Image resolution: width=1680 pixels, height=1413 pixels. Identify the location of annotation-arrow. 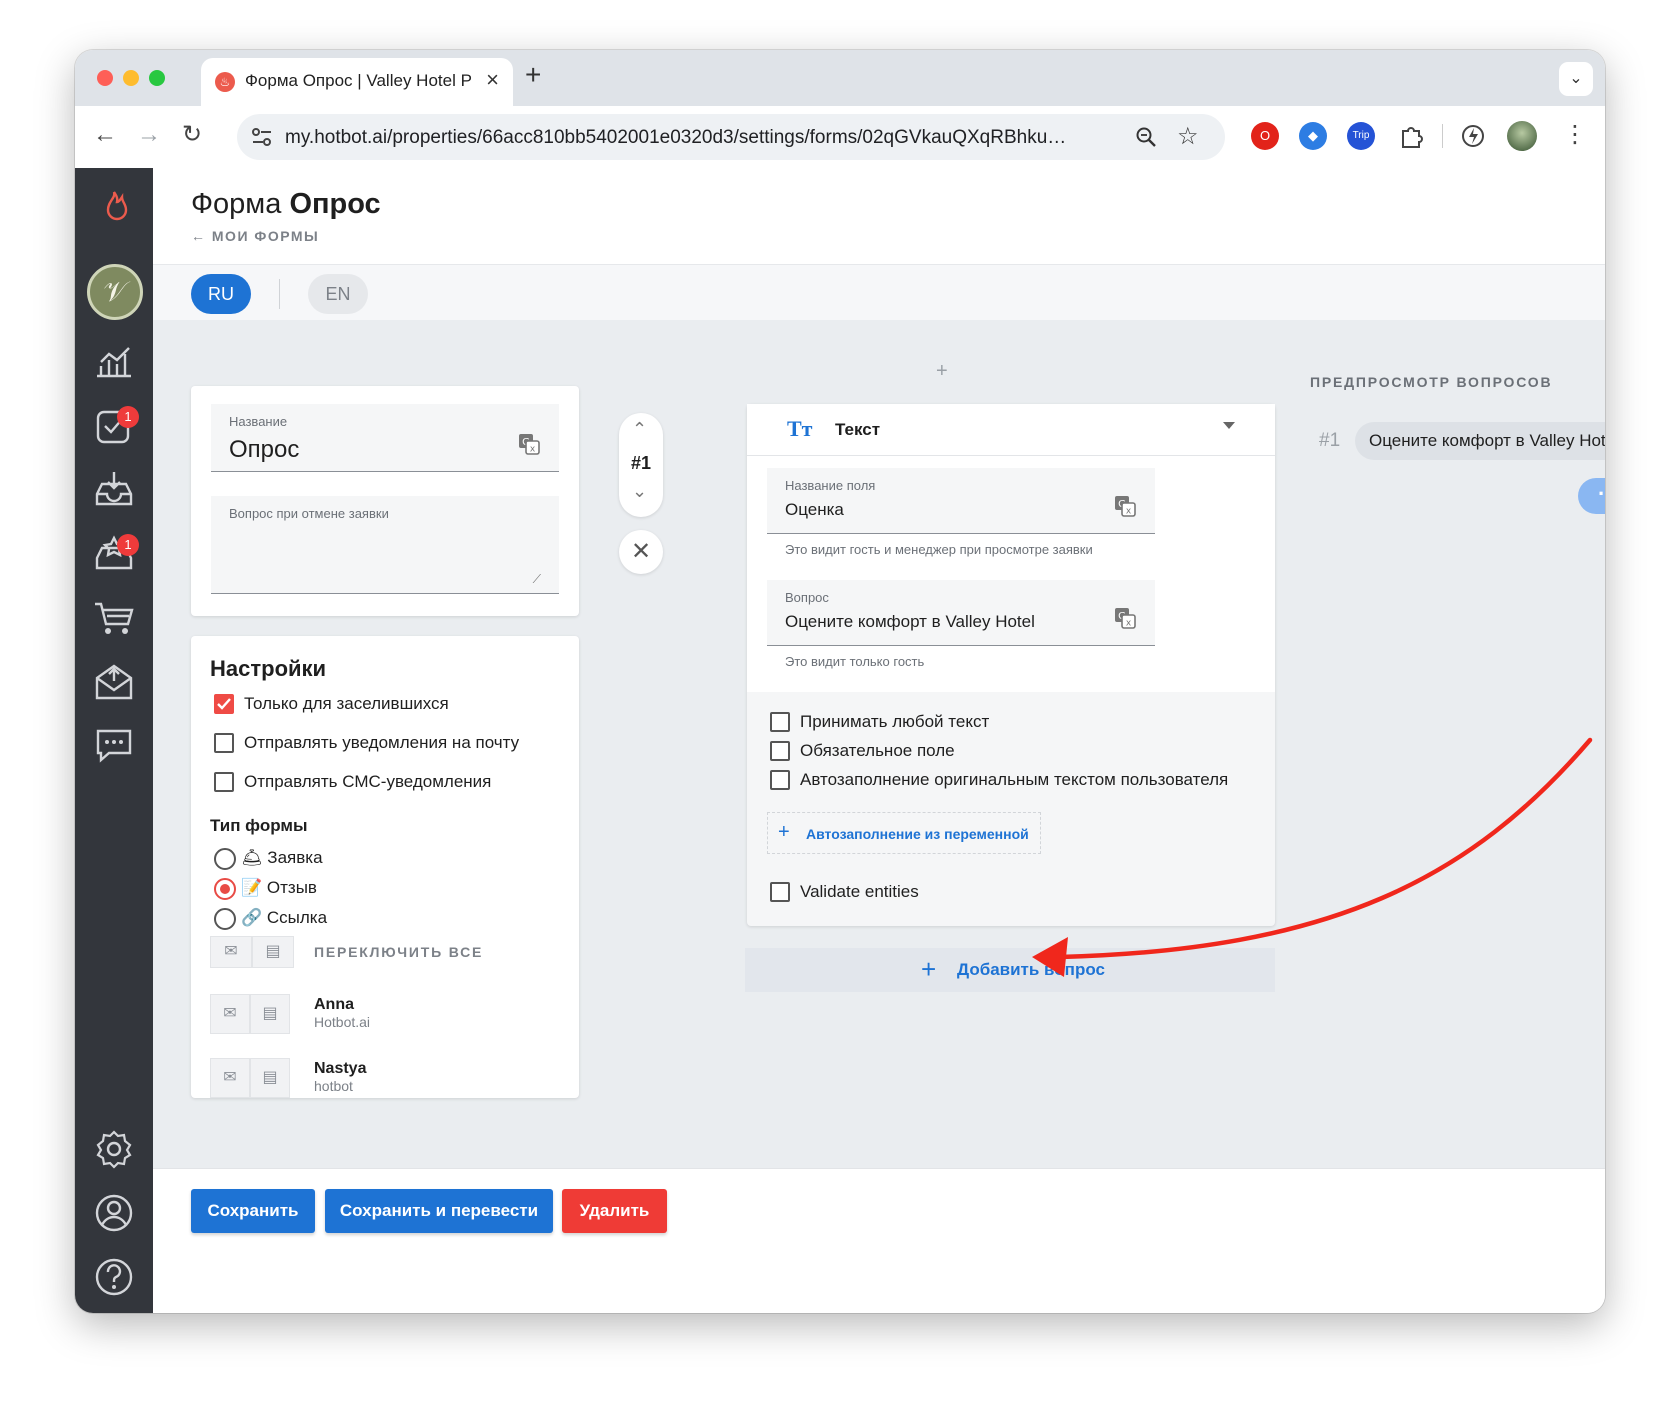
(1312, 857).